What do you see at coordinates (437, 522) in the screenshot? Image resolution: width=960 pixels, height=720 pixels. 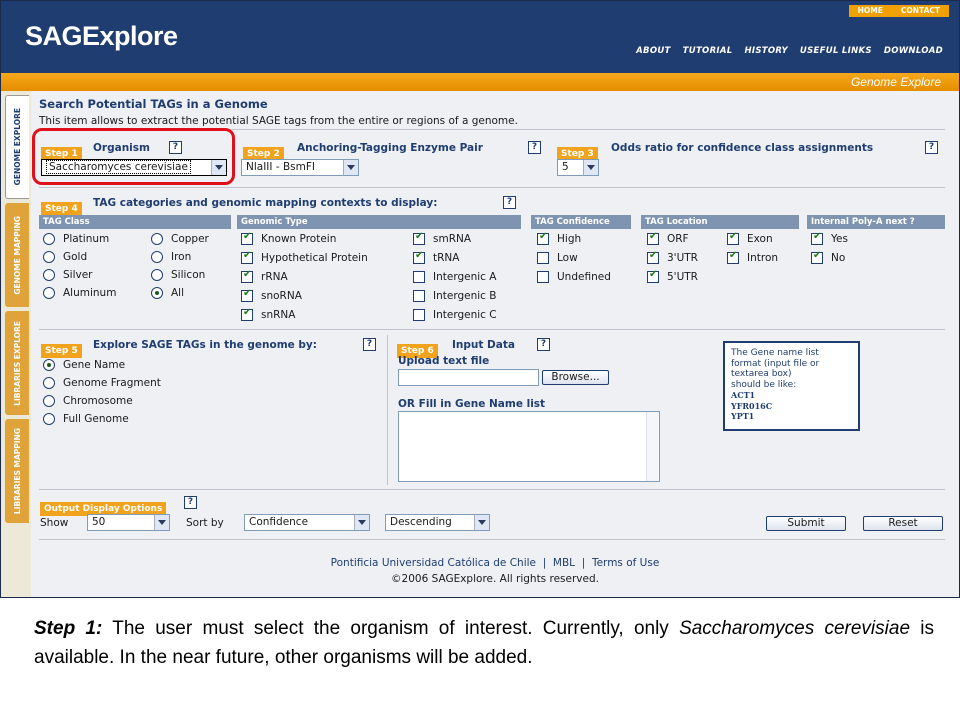 I see `order-select: Descending` at bounding box center [437, 522].